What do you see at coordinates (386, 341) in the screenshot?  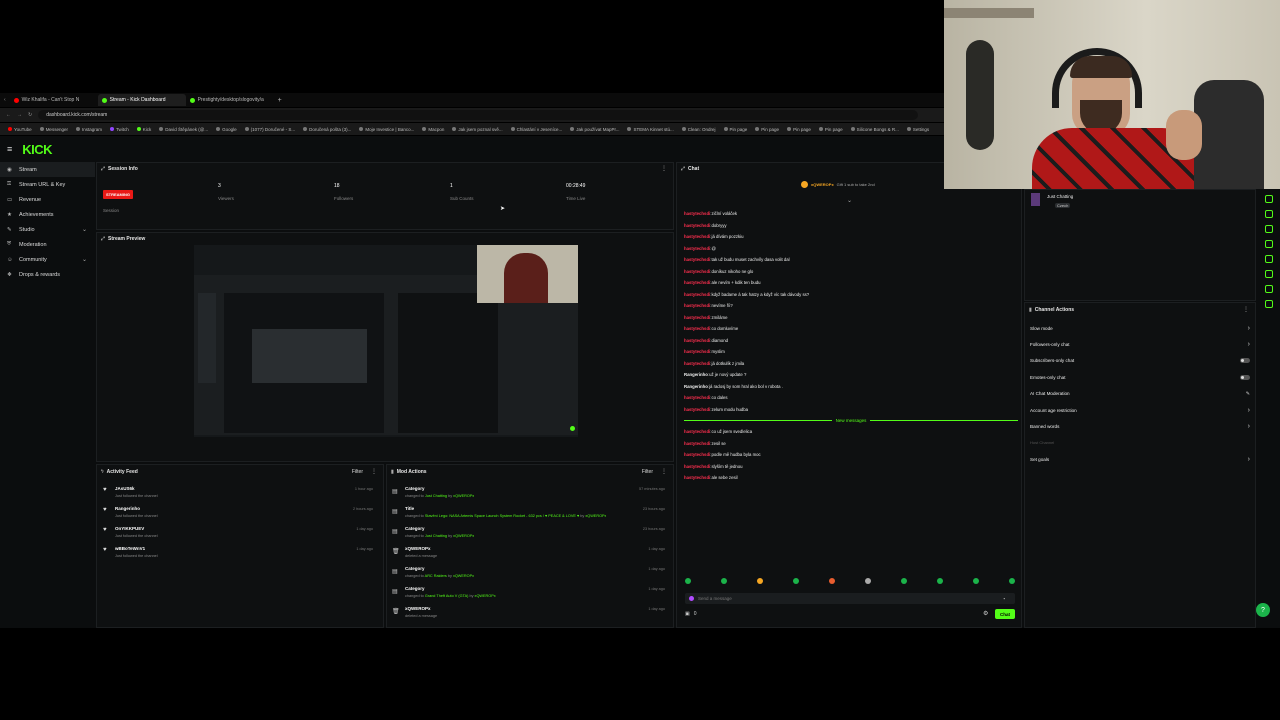 I see `stream-preview-video` at bounding box center [386, 341].